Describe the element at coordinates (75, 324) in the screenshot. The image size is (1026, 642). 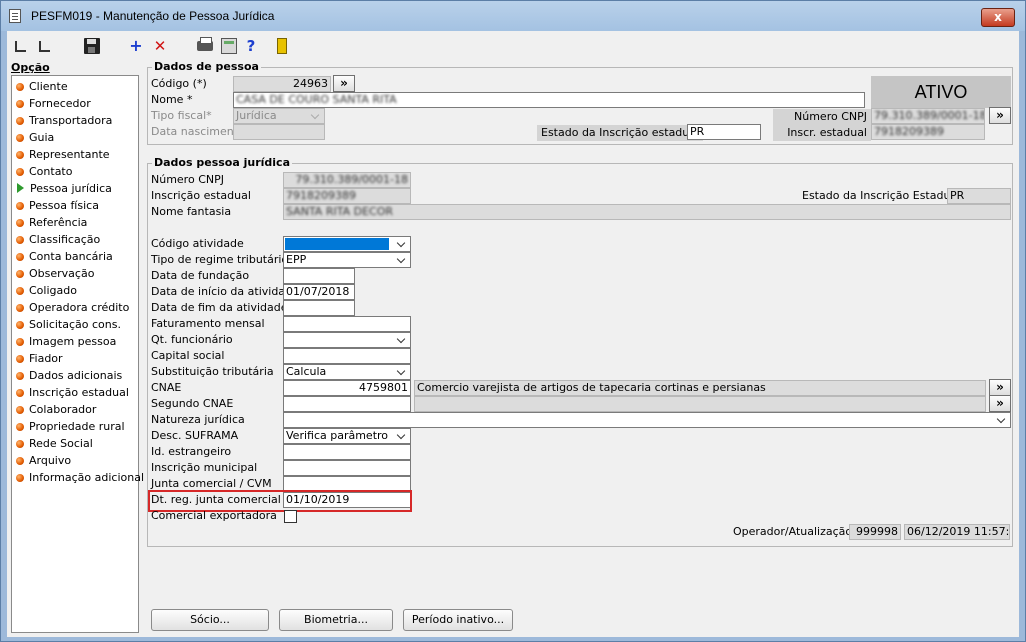
I see `menu-item-label: Solicitação cons.` at that location.